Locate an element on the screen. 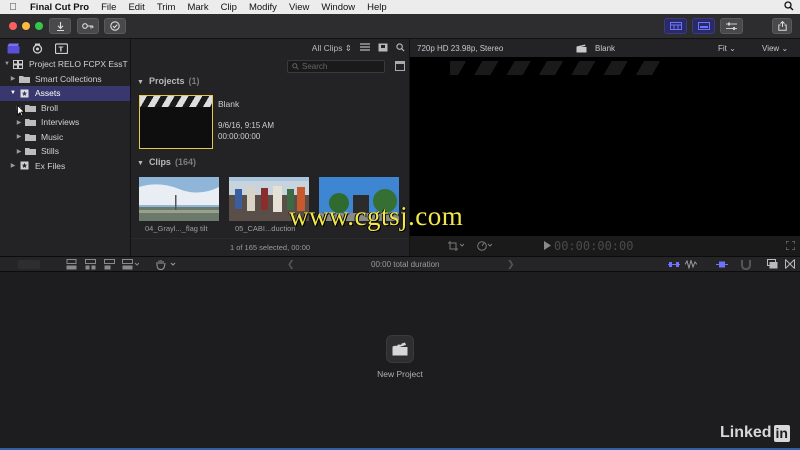 Image resolution: width=800 pixels, height=450 pixels. library-row-ex-files: ▶ Ex Files is located at coordinates (65, 166).